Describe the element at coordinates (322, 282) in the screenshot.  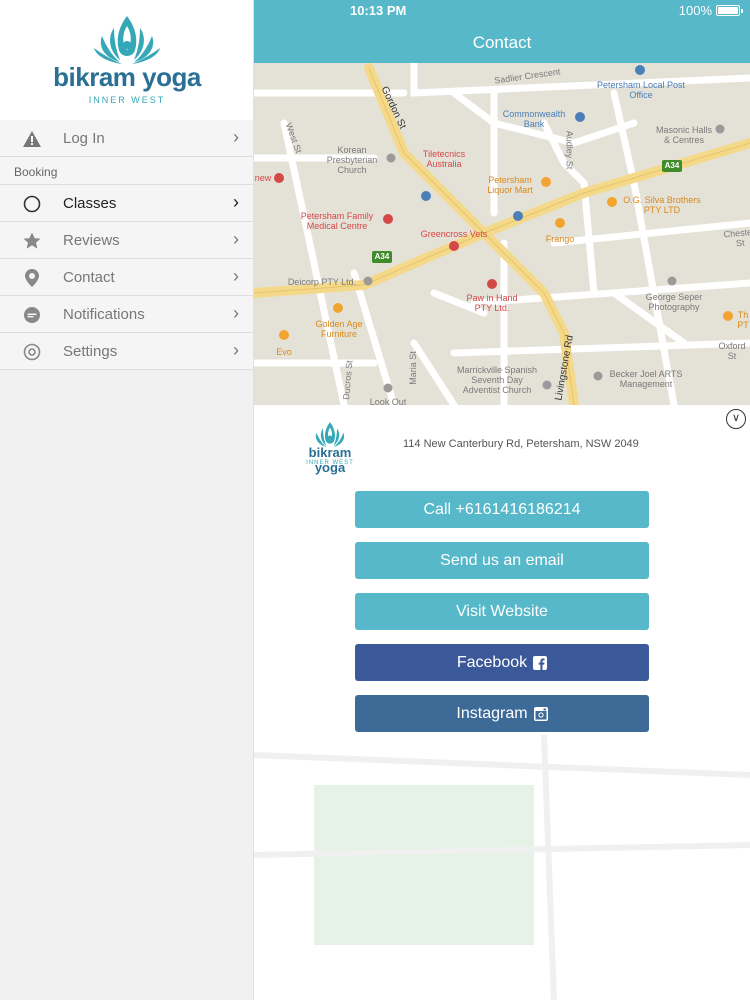
I see `map-place-label: Deicorp PTY Ltd.` at that location.